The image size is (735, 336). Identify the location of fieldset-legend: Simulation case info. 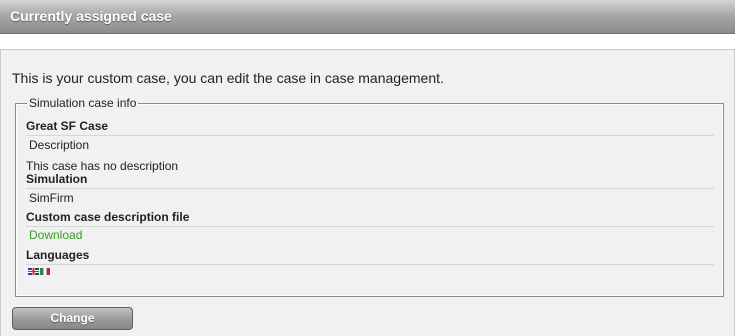
(83, 103).